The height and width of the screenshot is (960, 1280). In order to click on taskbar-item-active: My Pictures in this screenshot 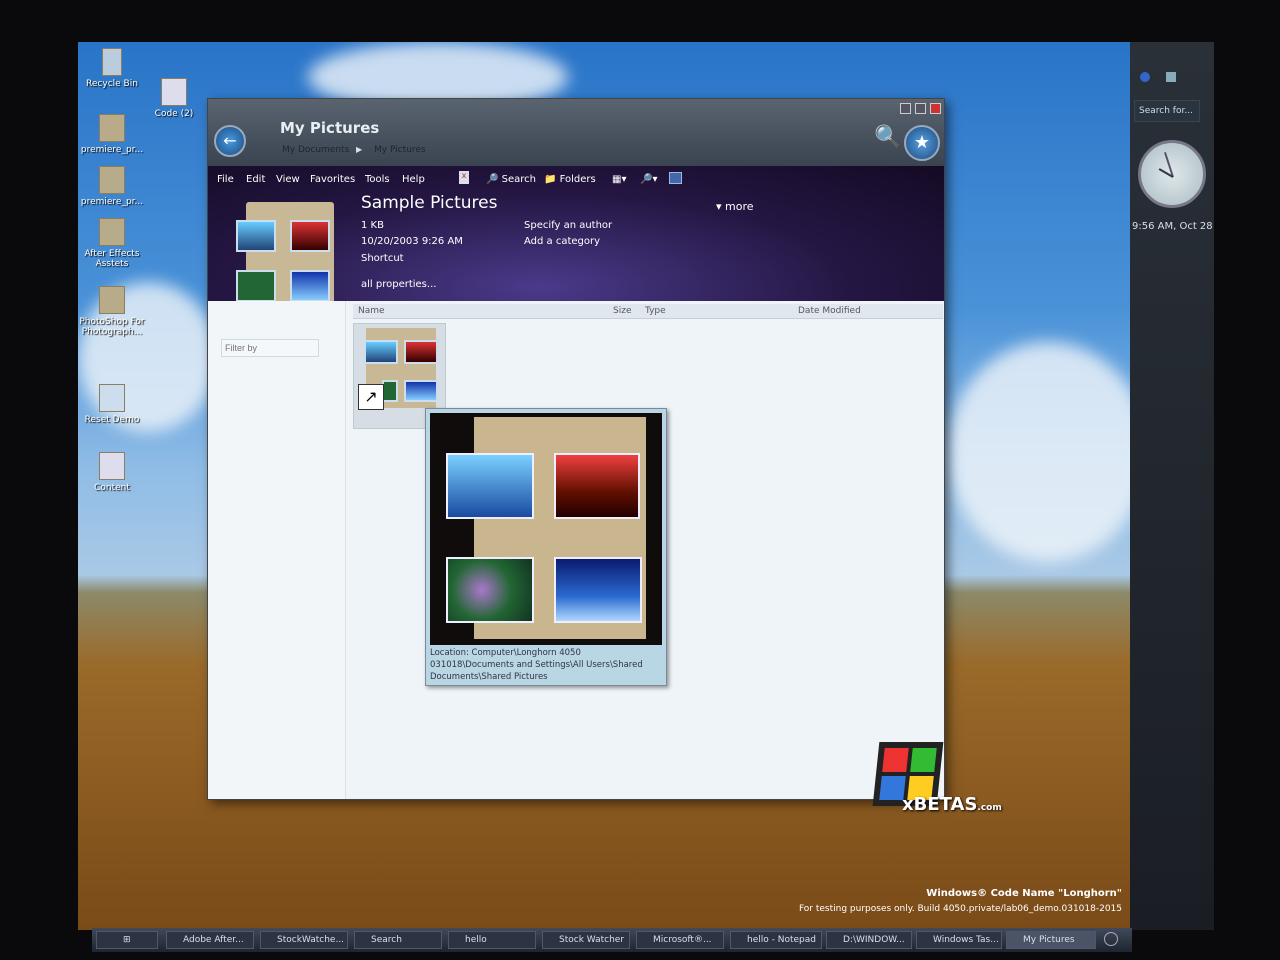, I will do `click(1051, 940)`.